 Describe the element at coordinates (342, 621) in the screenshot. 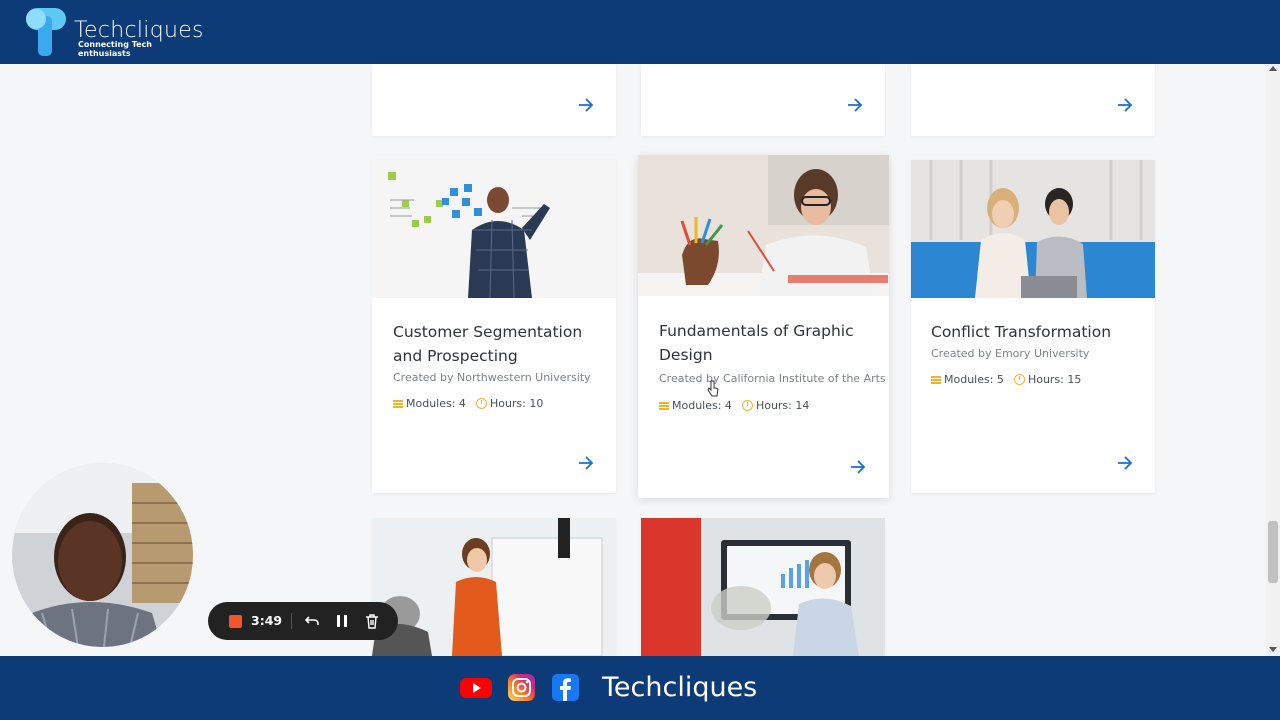

I see `pause-icon` at that location.